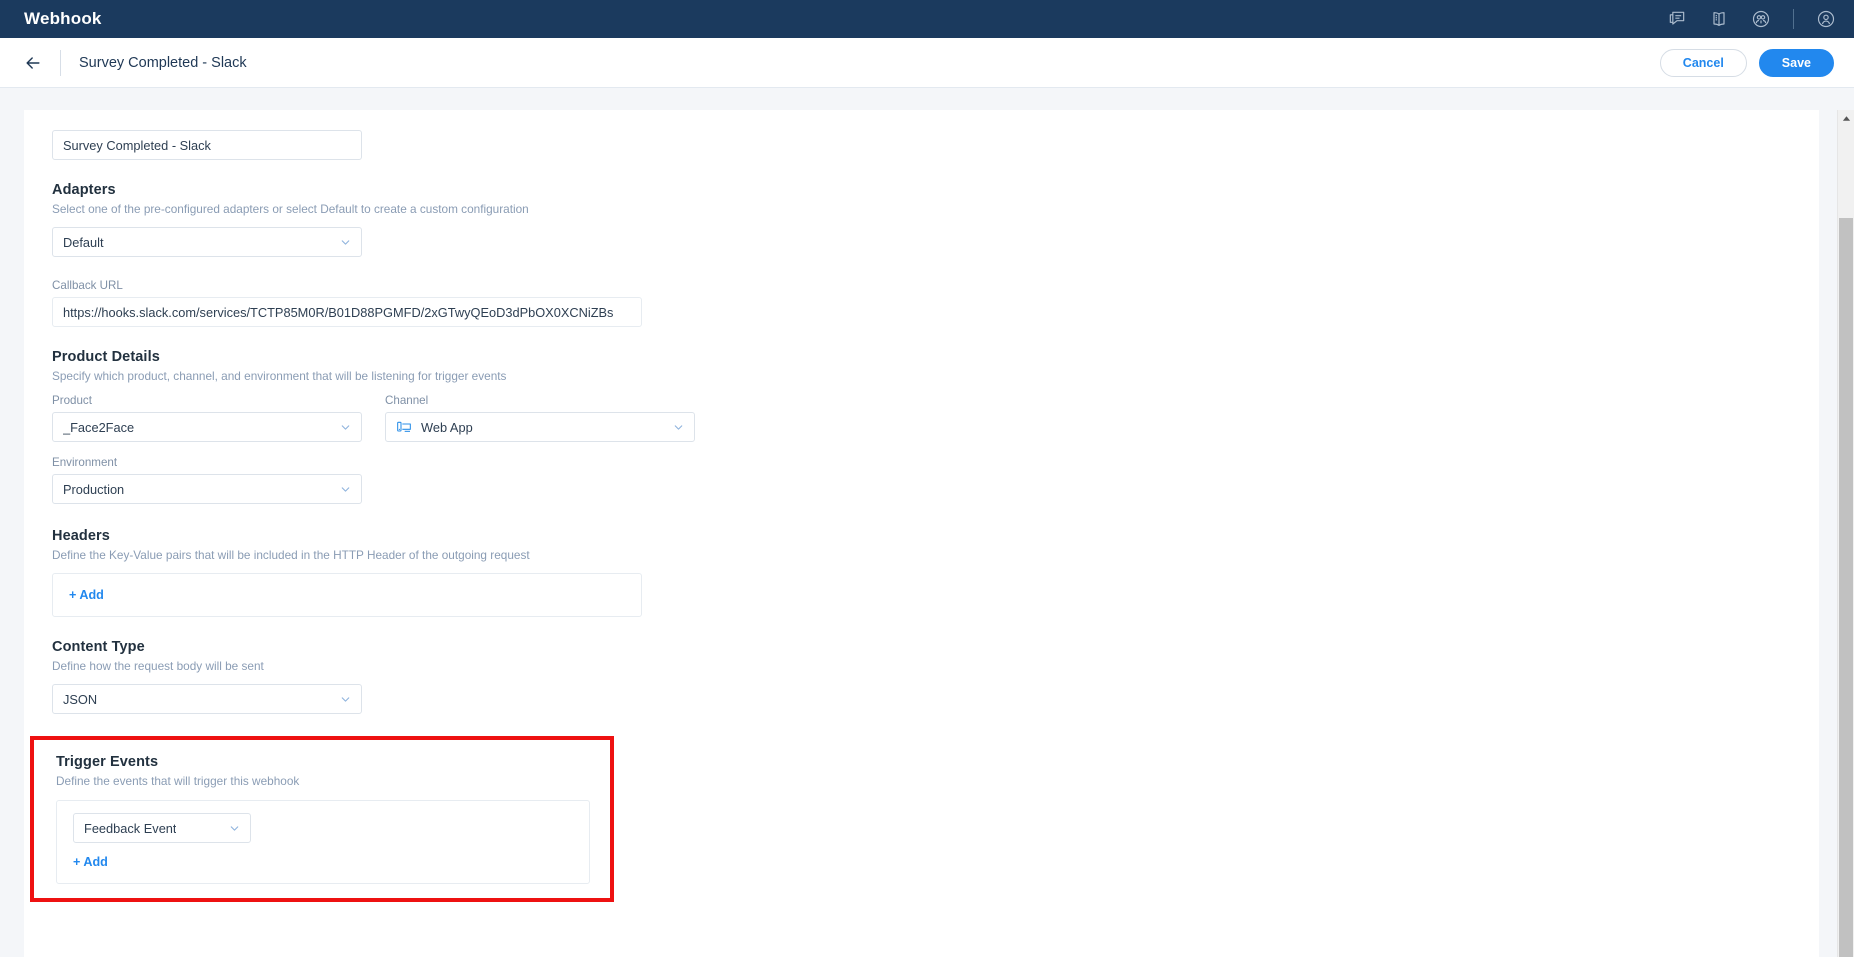 This screenshot has height=957, width=1854. I want to click on vertical-scrollbar, so click(1845, 533).